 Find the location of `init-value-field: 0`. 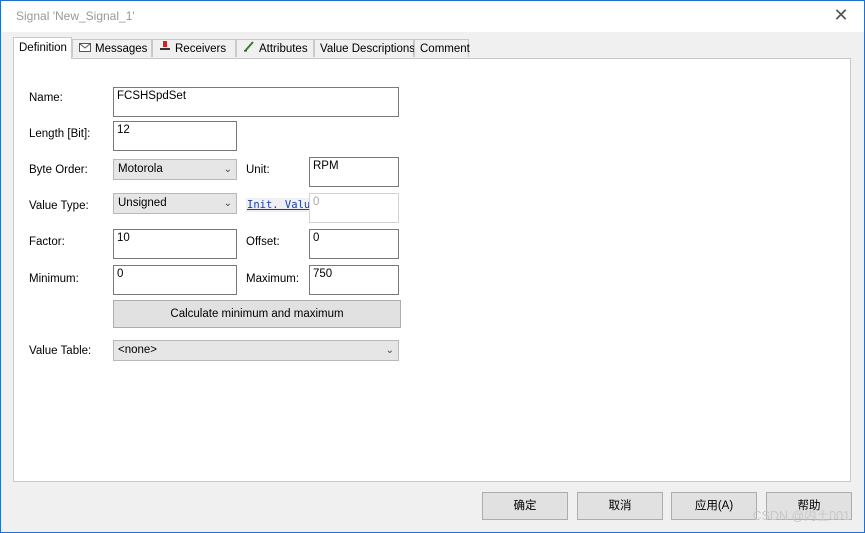

init-value-field: 0 is located at coordinates (354, 208).